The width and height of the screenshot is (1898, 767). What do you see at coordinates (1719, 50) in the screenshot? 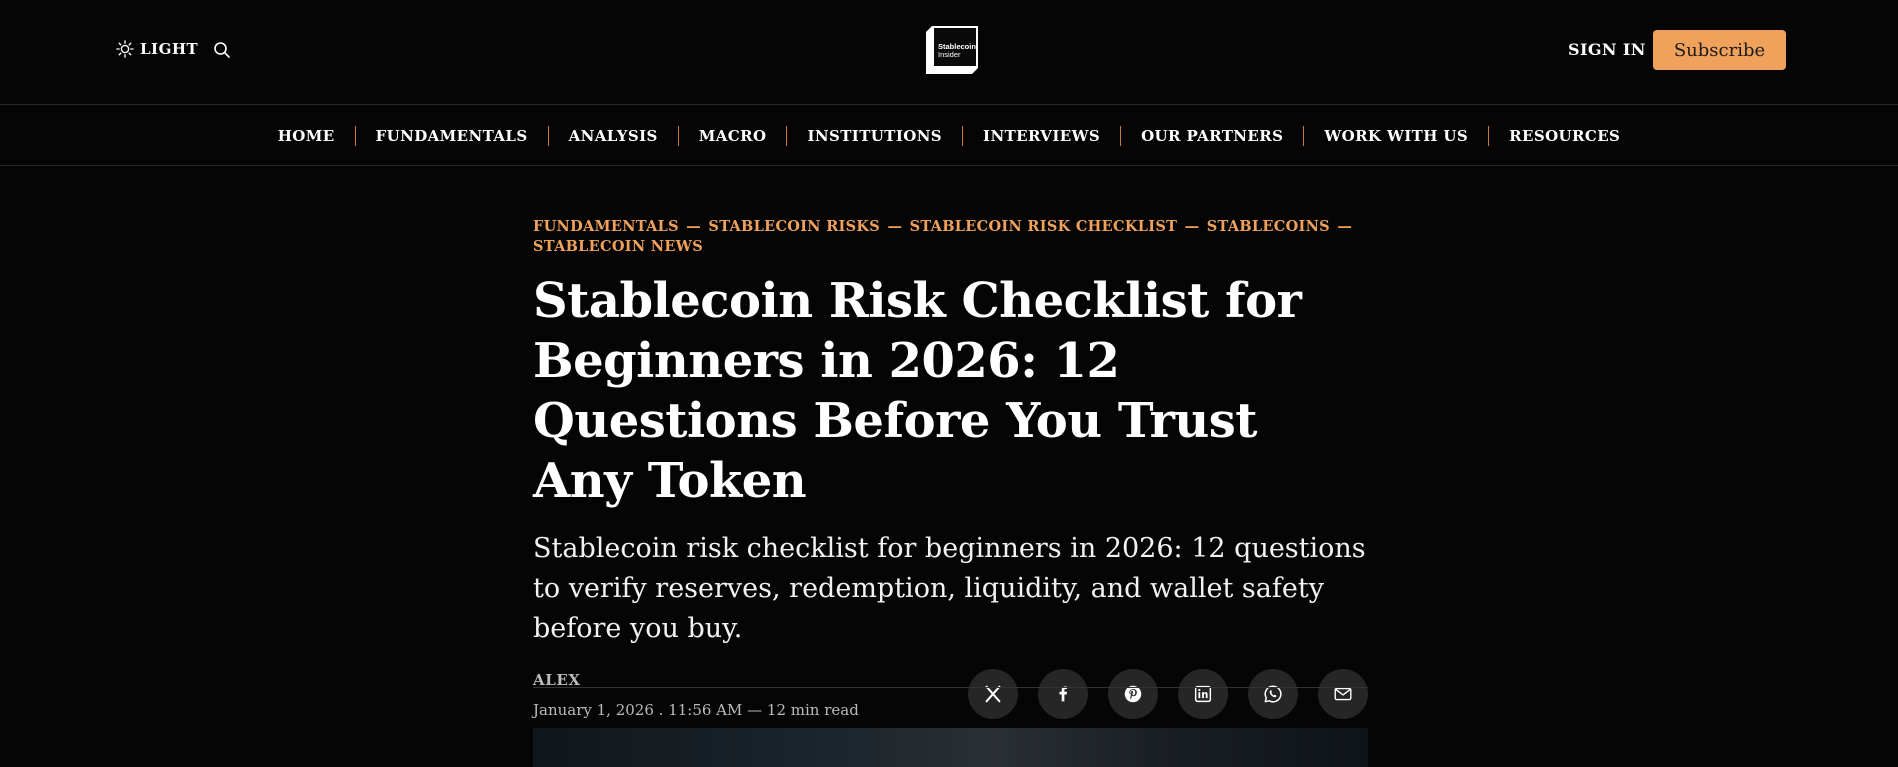
I see `subscribe-button: Subscribe` at bounding box center [1719, 50].